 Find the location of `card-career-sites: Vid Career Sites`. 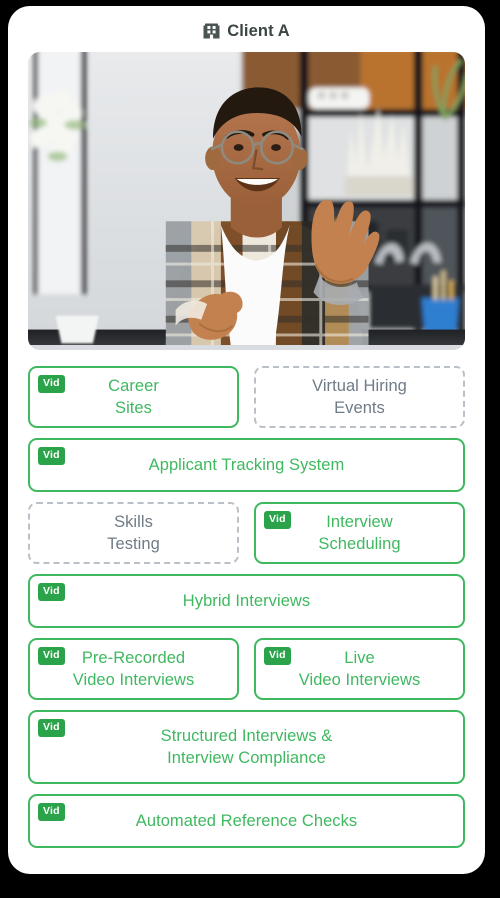

card-career-sites: Vid Career Sites is located at coordinates (133, 397).